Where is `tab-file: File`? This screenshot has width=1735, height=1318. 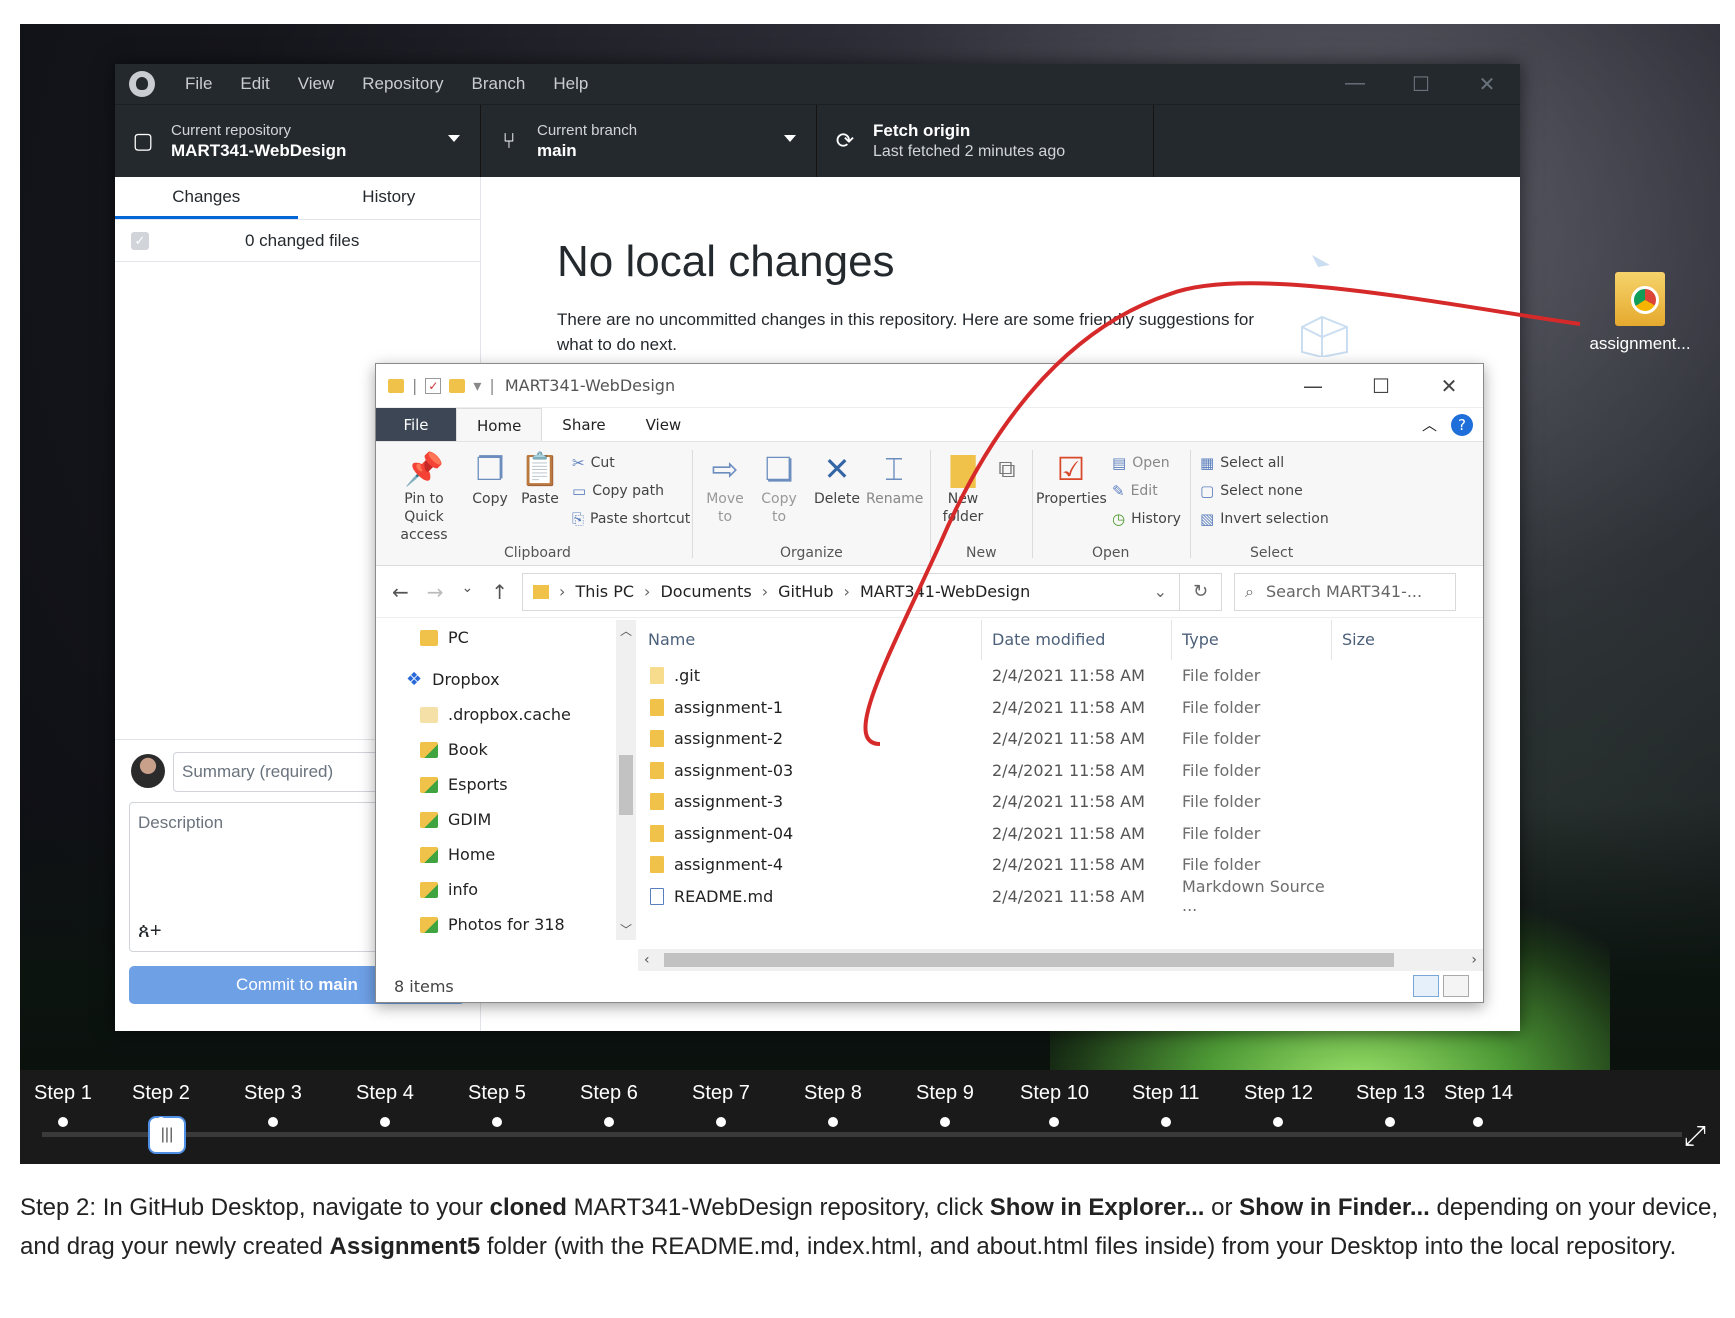
tab-file: File is located at coordinates (416, 424).